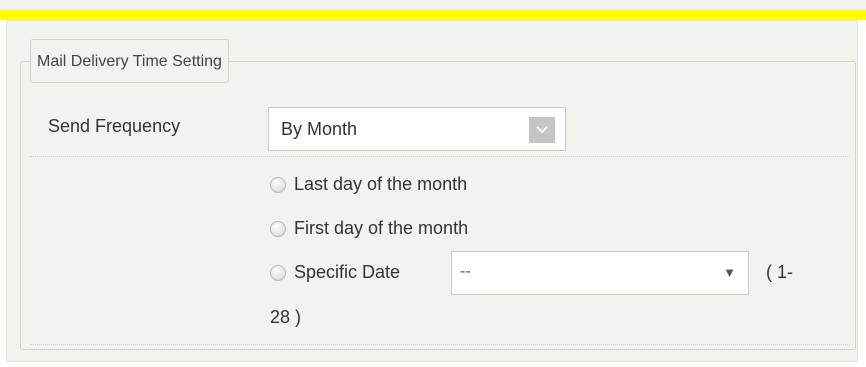 This screenshot has height=367, width=866. Describe the element at coordinates (381, 184) in the screenshot. I see `option-label: Last day of the month` at that location.